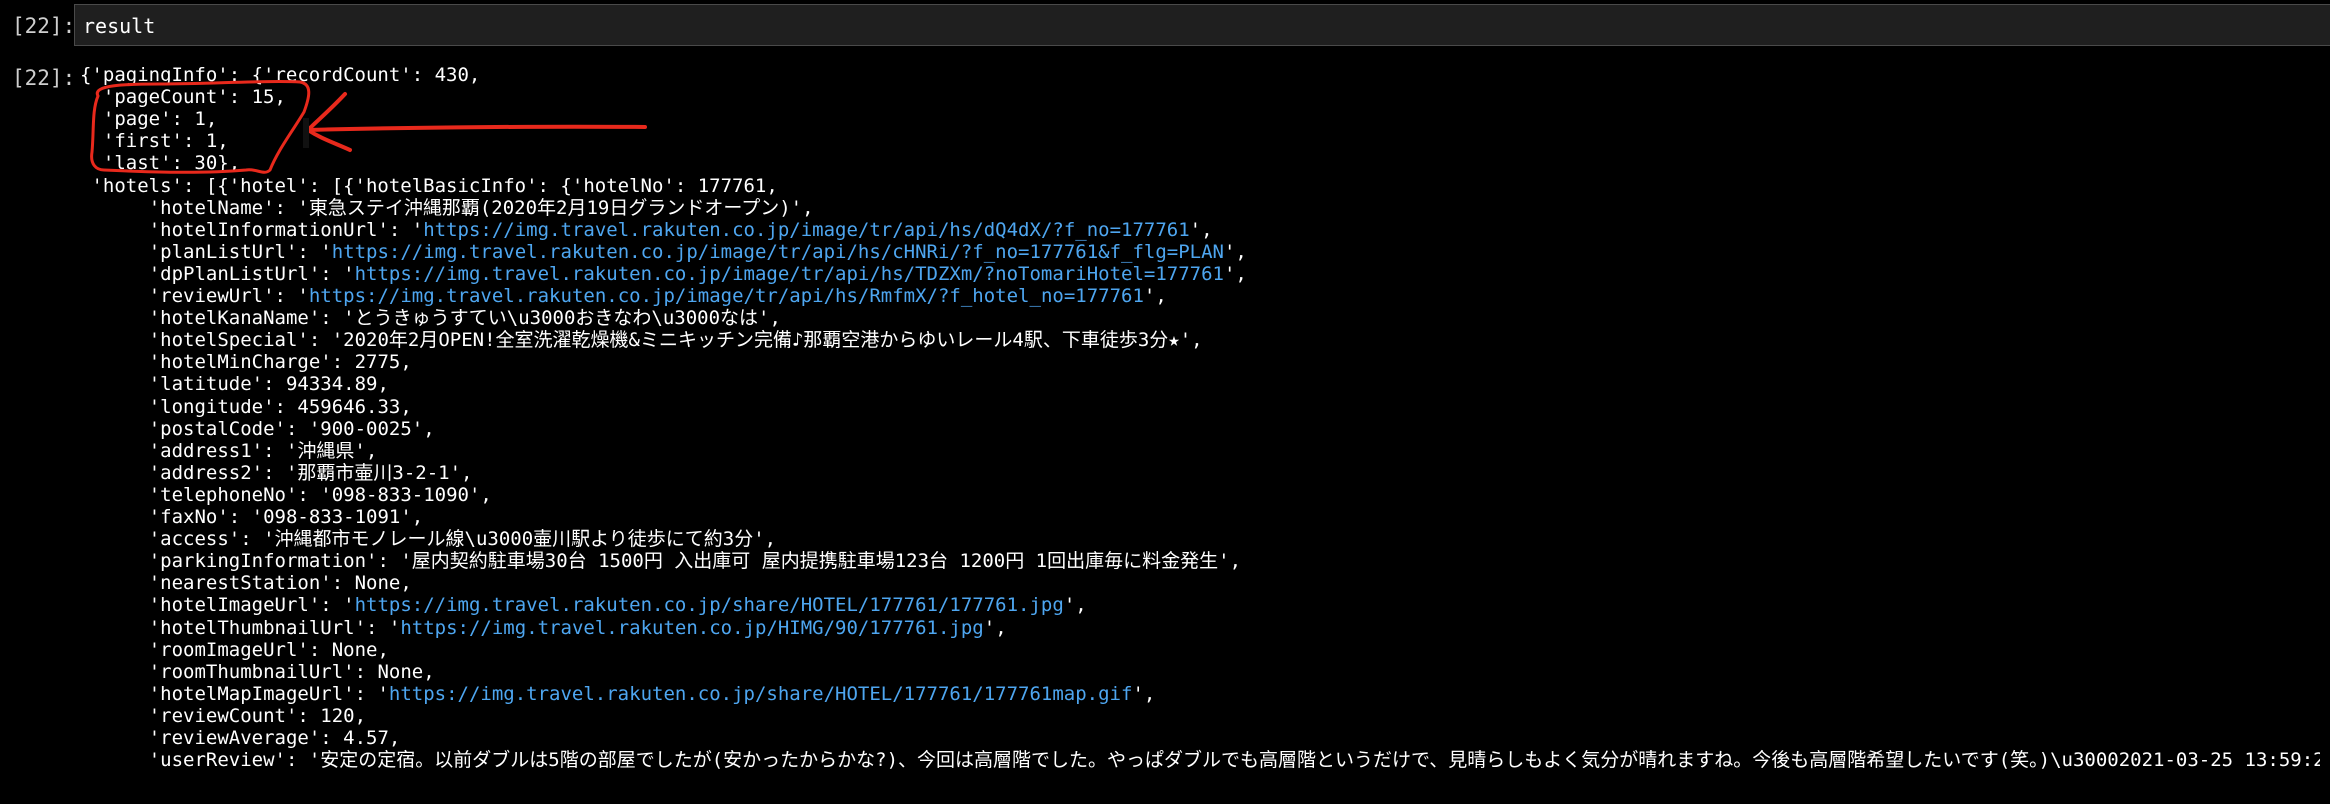 This screenshot has width=2330, height=804. I want to click on output-text: 'pageCount': 15,, so click(194, 97).